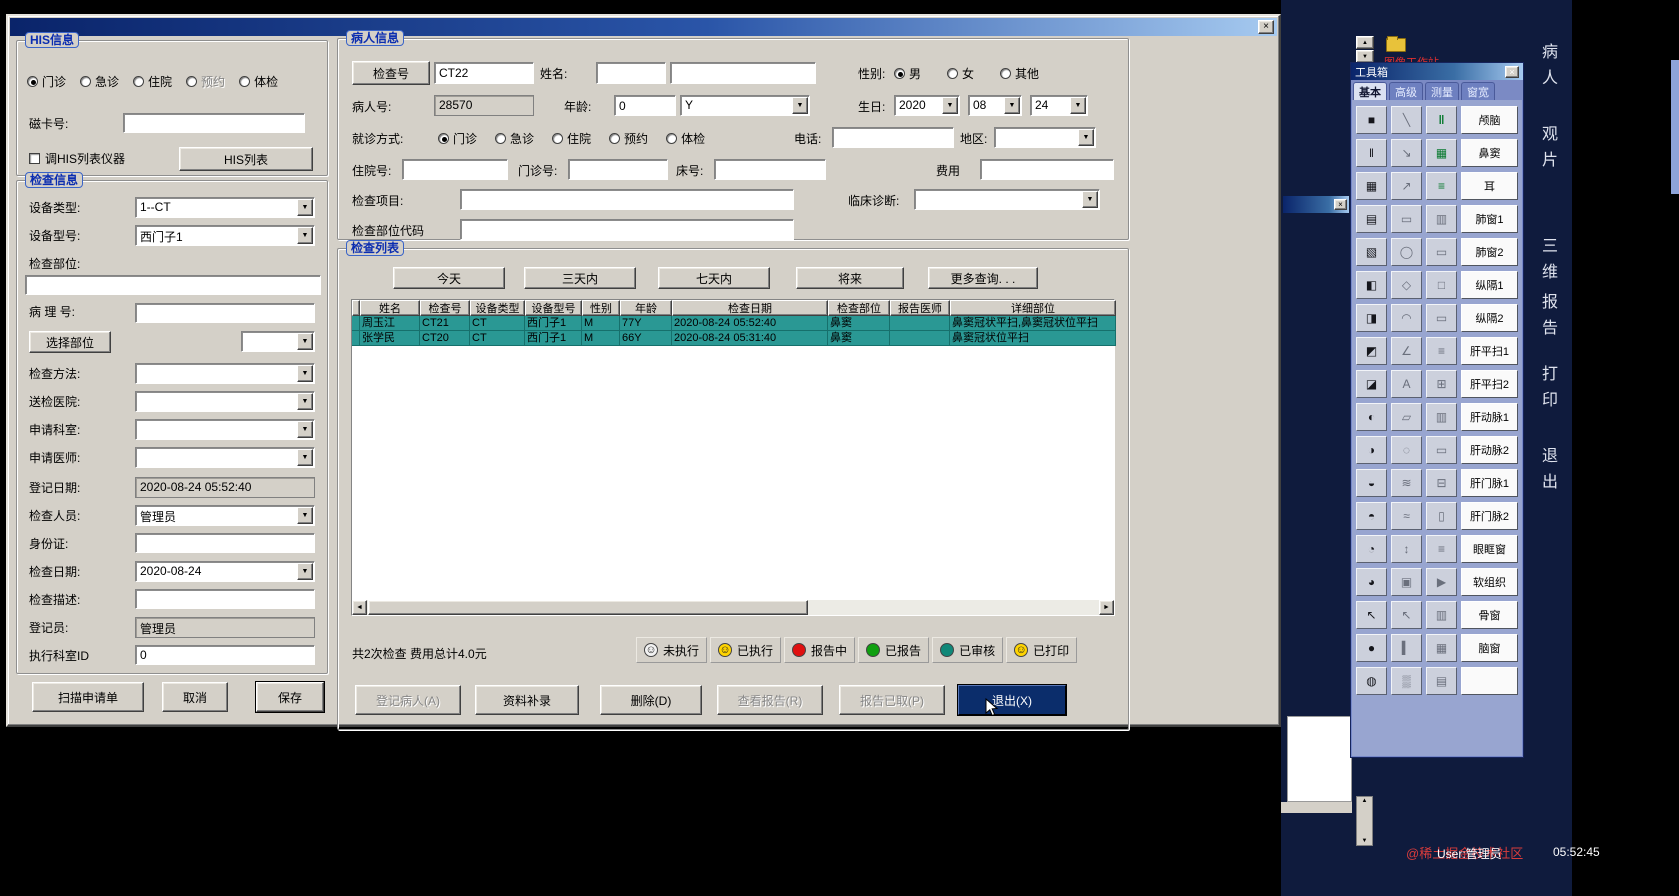 The image size is (1679, 896). Describe the element at coordinates (1371, 252) in the screenshot. I see `tool-icon-button: ▧` at that location.